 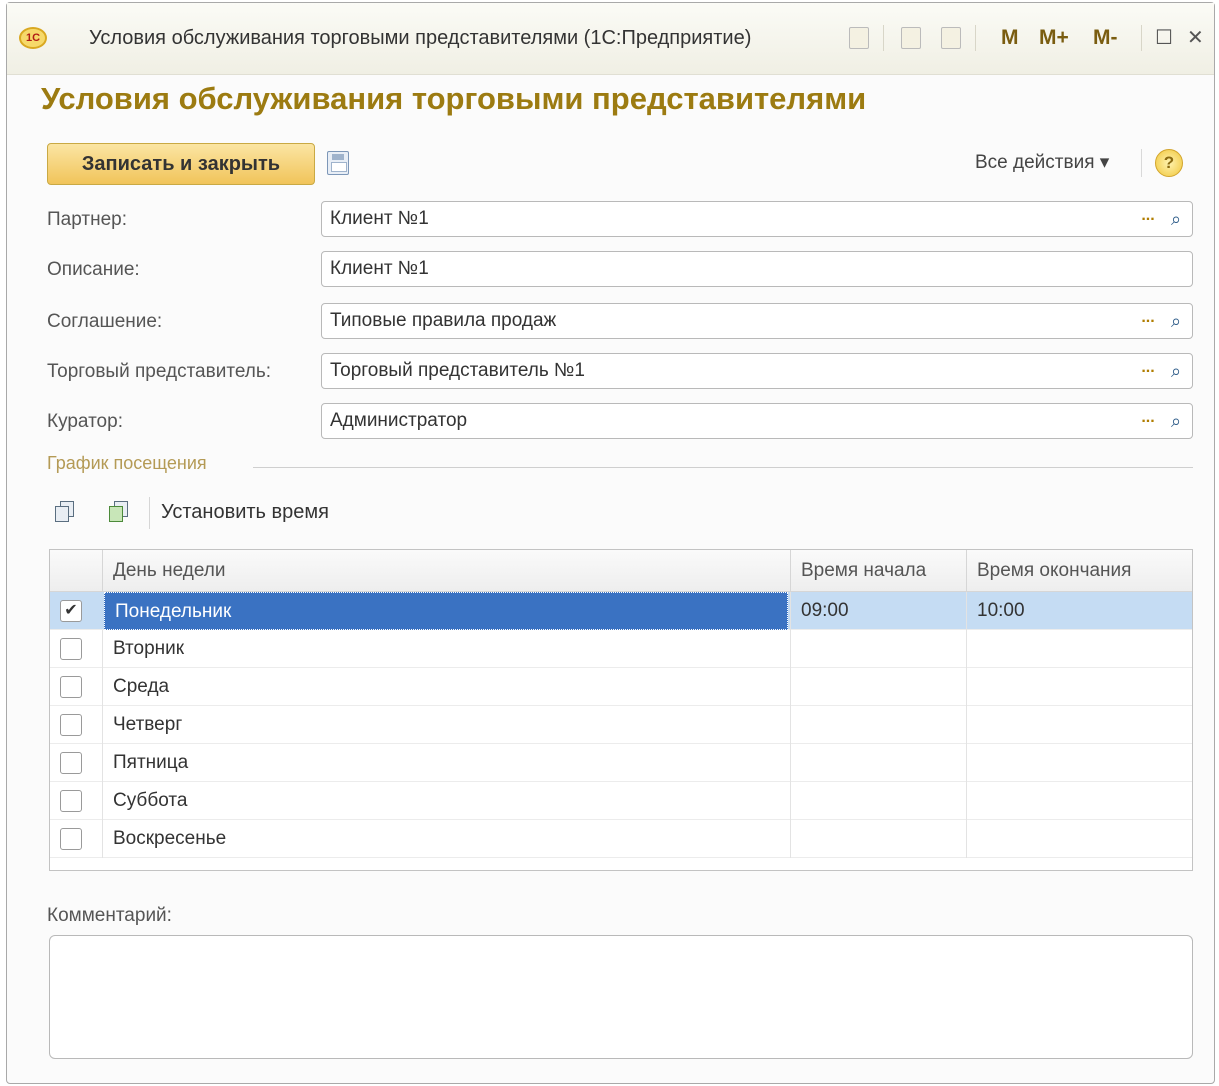 What do you see at coordinates (757, 421) in the screenshot?
I see `curator-field: Администратор ... ⌕` at bounding box center [757, 421].